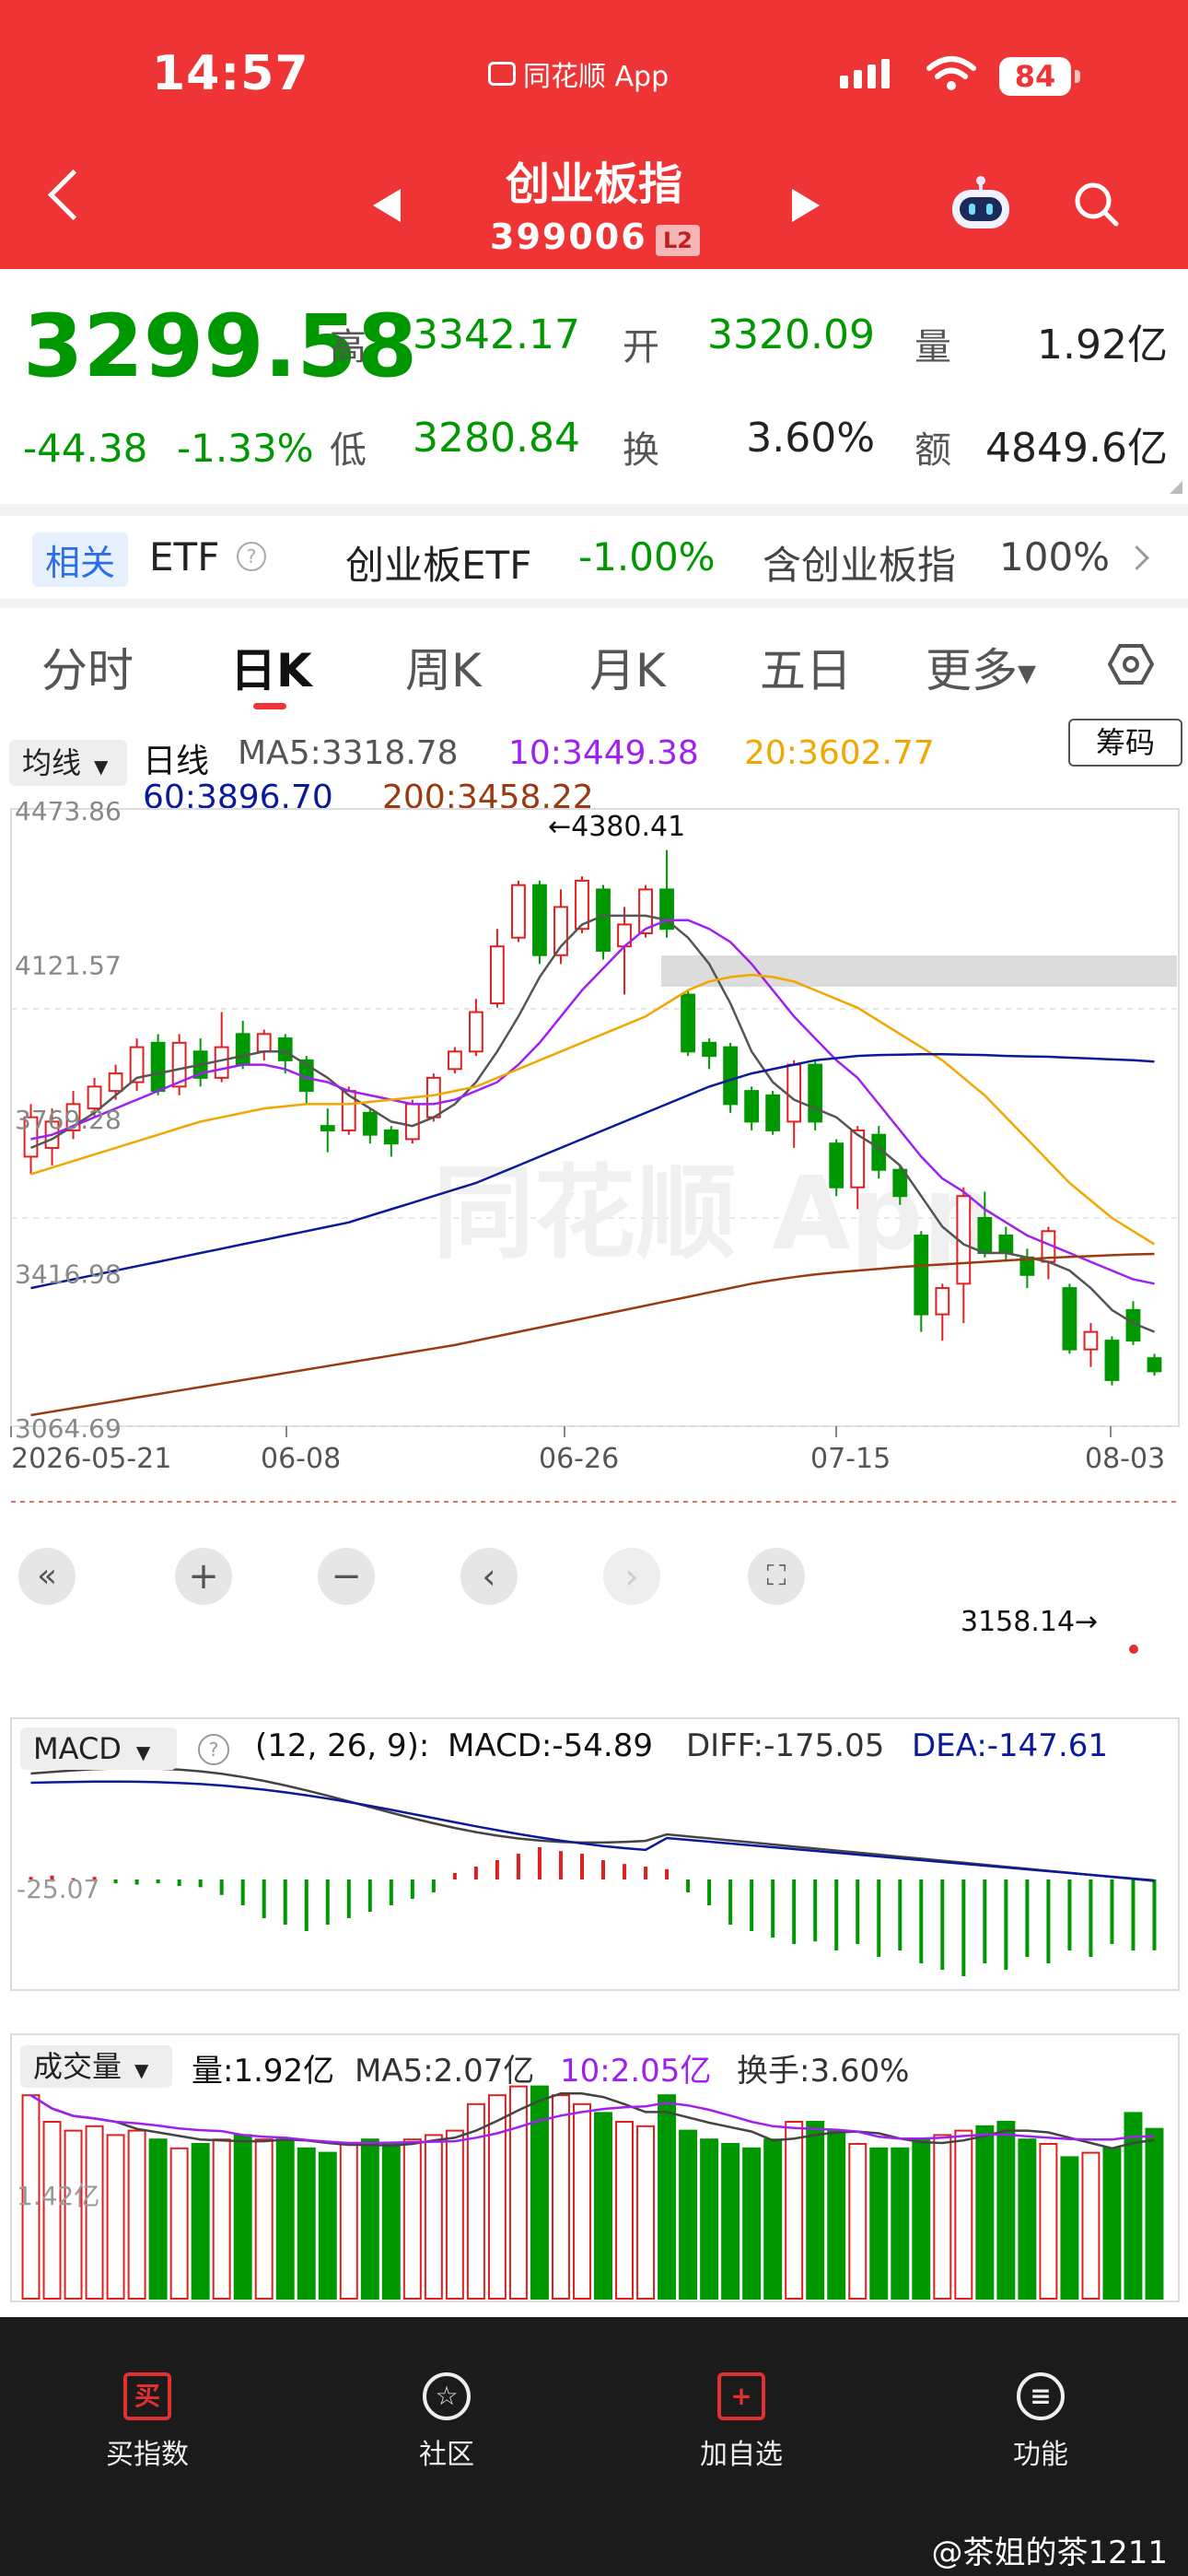  Describe the element at coordinates (251, 556) in the screenshot. I see `help-icon: ?` at that location.